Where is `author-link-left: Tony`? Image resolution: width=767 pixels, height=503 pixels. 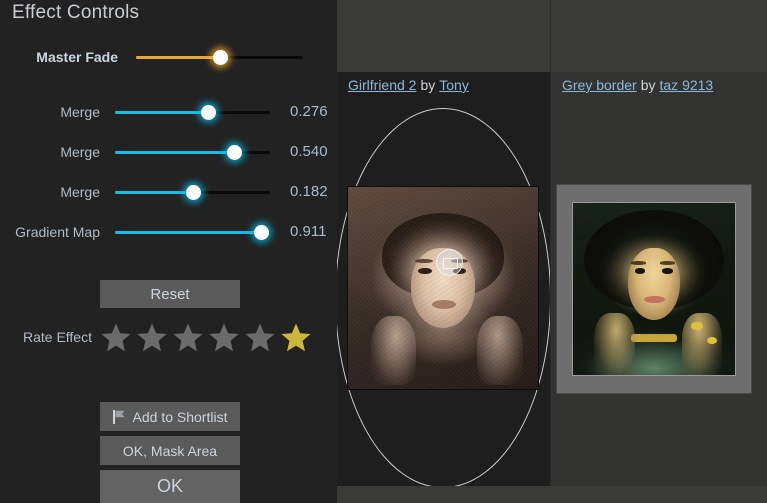
author-link-left: Tony is located at coordinates (454, 85).